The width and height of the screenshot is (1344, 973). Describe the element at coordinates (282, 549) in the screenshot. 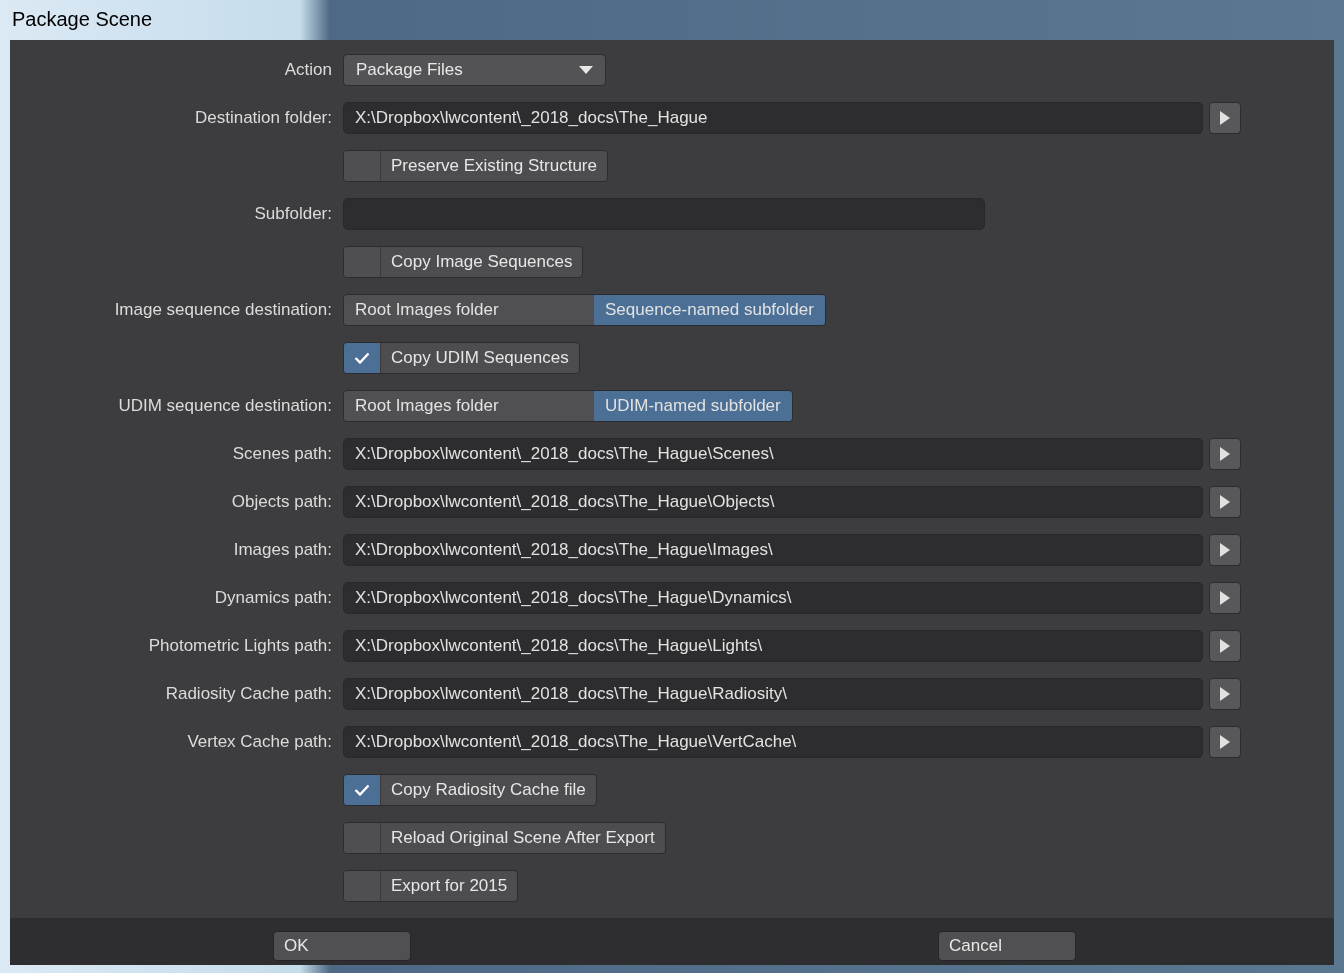

I see `field-label: Images path:` at that location.